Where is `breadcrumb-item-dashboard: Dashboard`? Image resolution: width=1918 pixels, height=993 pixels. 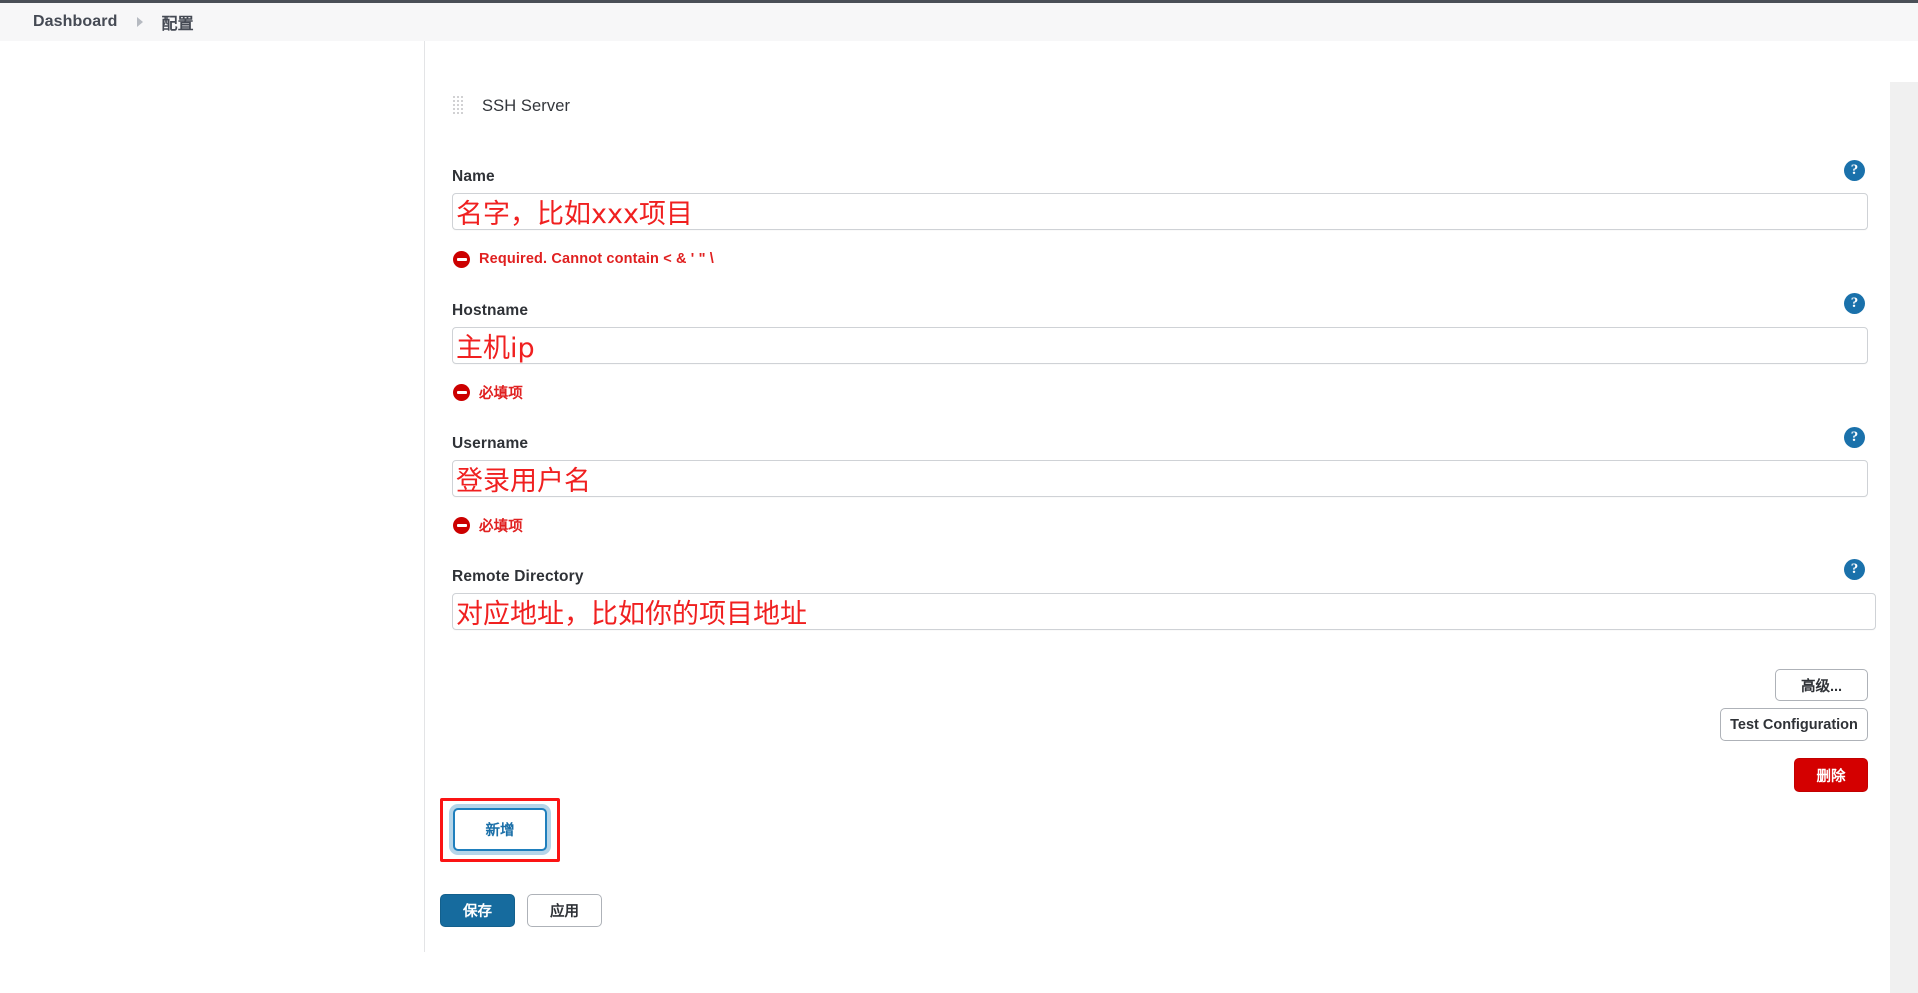 breadcrumb-item-dashboard: Dashboard is located at coordinates (75, 22).